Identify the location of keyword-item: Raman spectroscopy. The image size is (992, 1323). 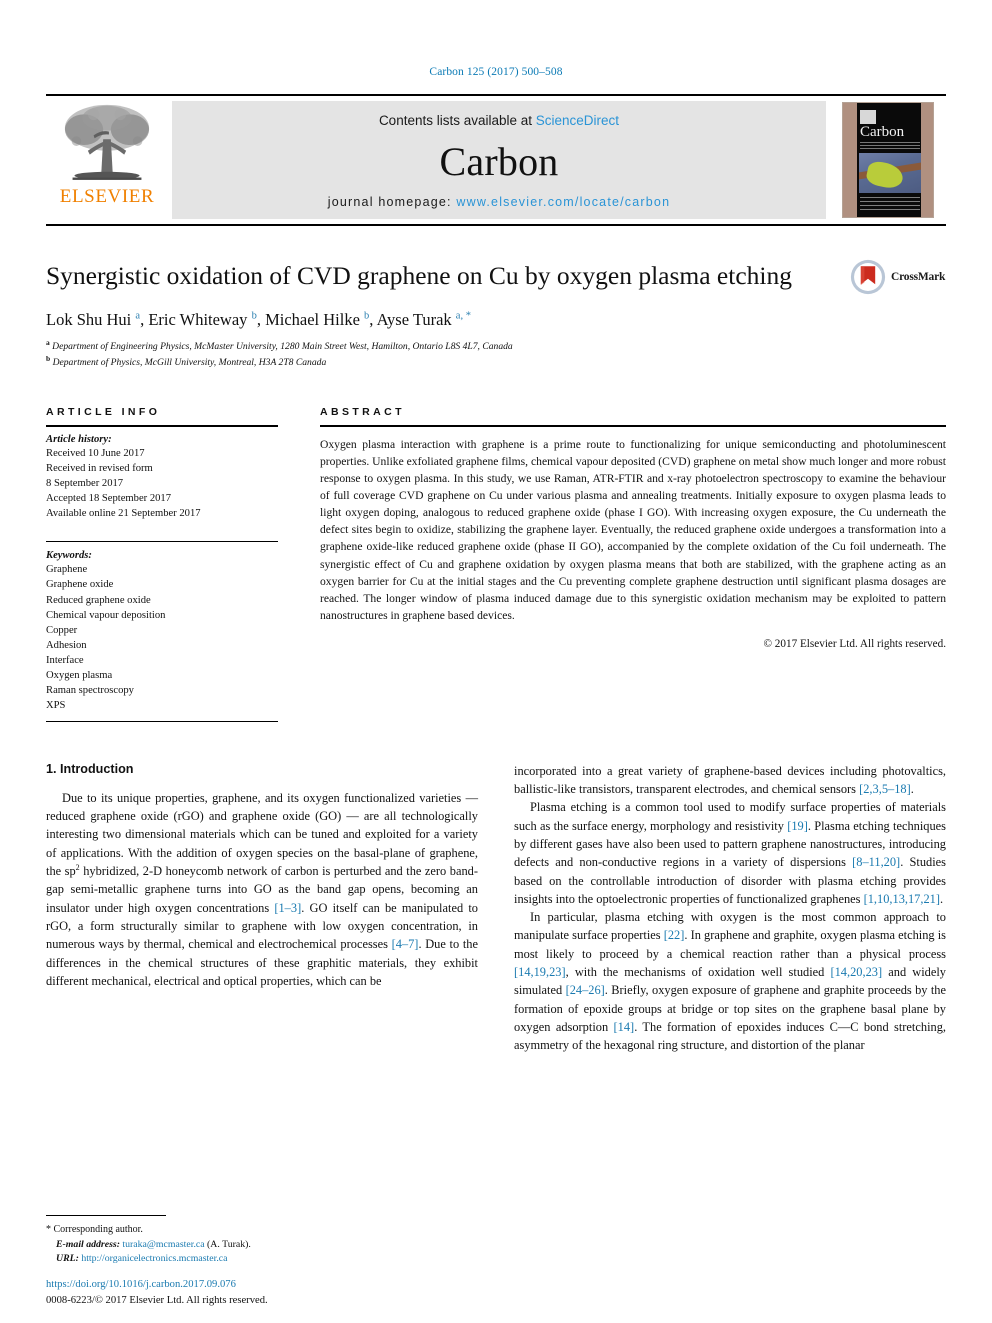
(90, 690).